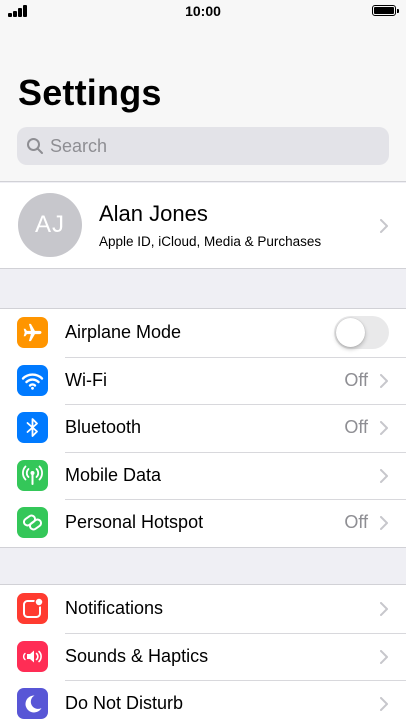  I want to click on avatar: AJ, so click(50, 225).